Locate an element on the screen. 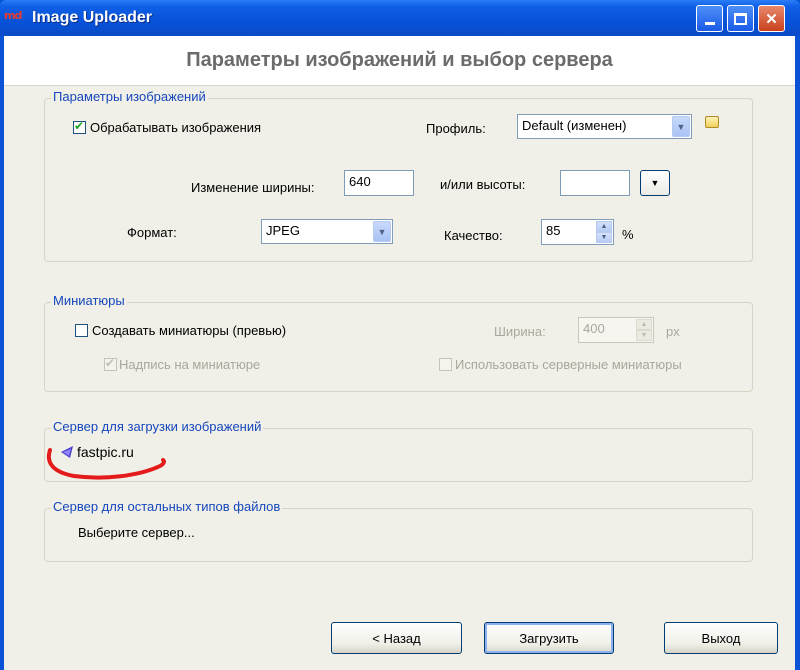 This screenshot has height=670, width=800. edit-profile-icon is located at coordinates (712, 122).